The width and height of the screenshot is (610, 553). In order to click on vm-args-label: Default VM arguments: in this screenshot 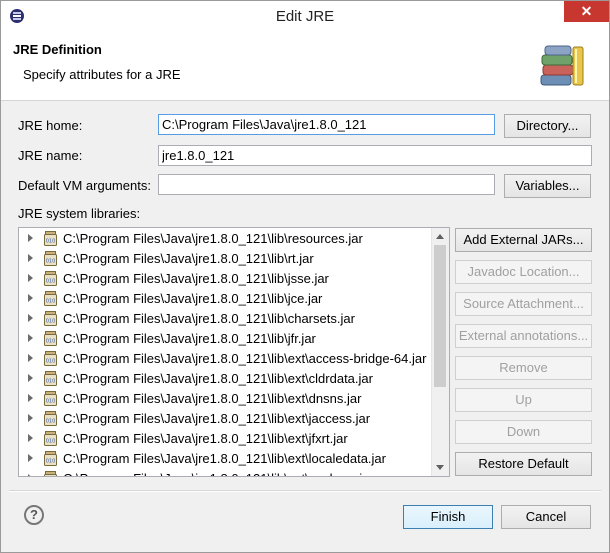, I will do `click(84, 185)`.